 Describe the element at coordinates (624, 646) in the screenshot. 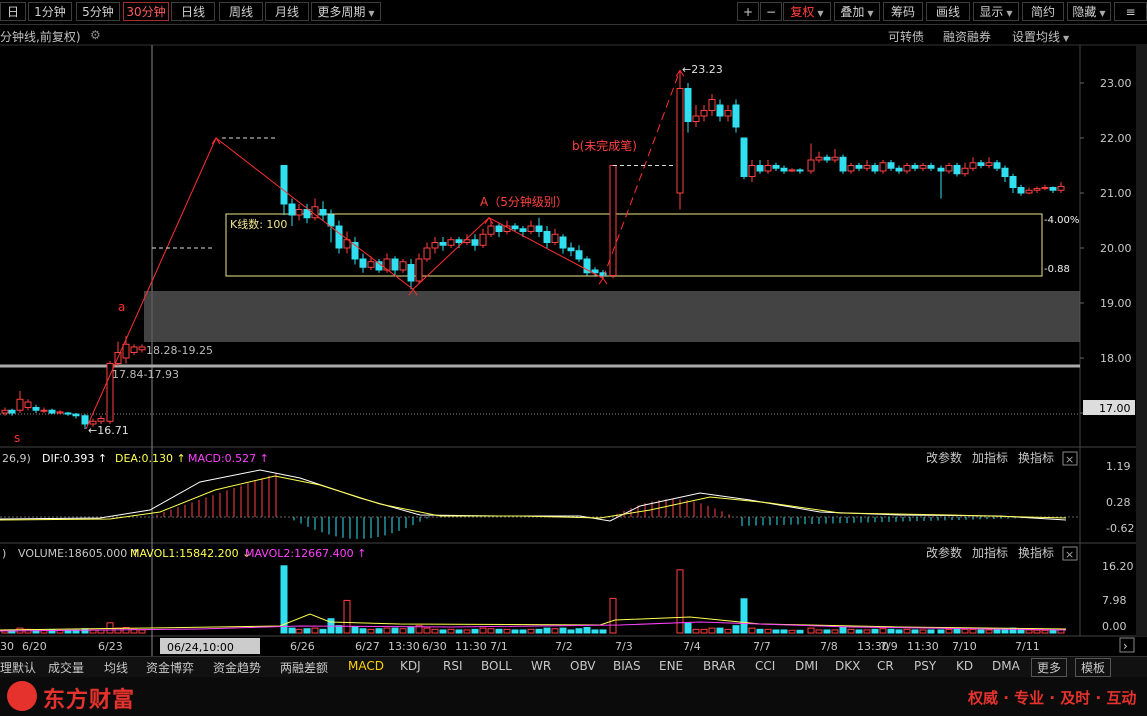

I see `date-label: 7/3` at that location.